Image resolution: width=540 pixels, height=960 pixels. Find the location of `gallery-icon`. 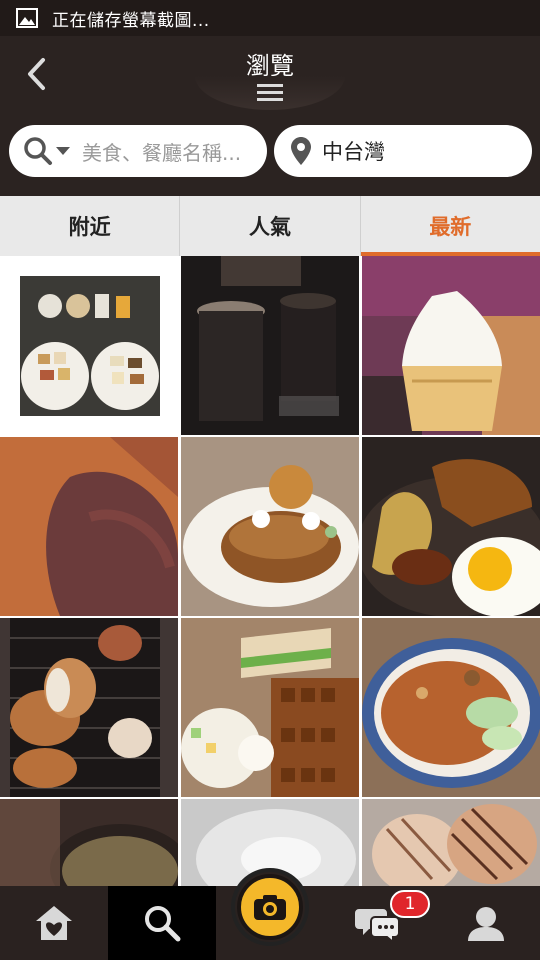

gallery-icon is located at coordinates (27, 18).